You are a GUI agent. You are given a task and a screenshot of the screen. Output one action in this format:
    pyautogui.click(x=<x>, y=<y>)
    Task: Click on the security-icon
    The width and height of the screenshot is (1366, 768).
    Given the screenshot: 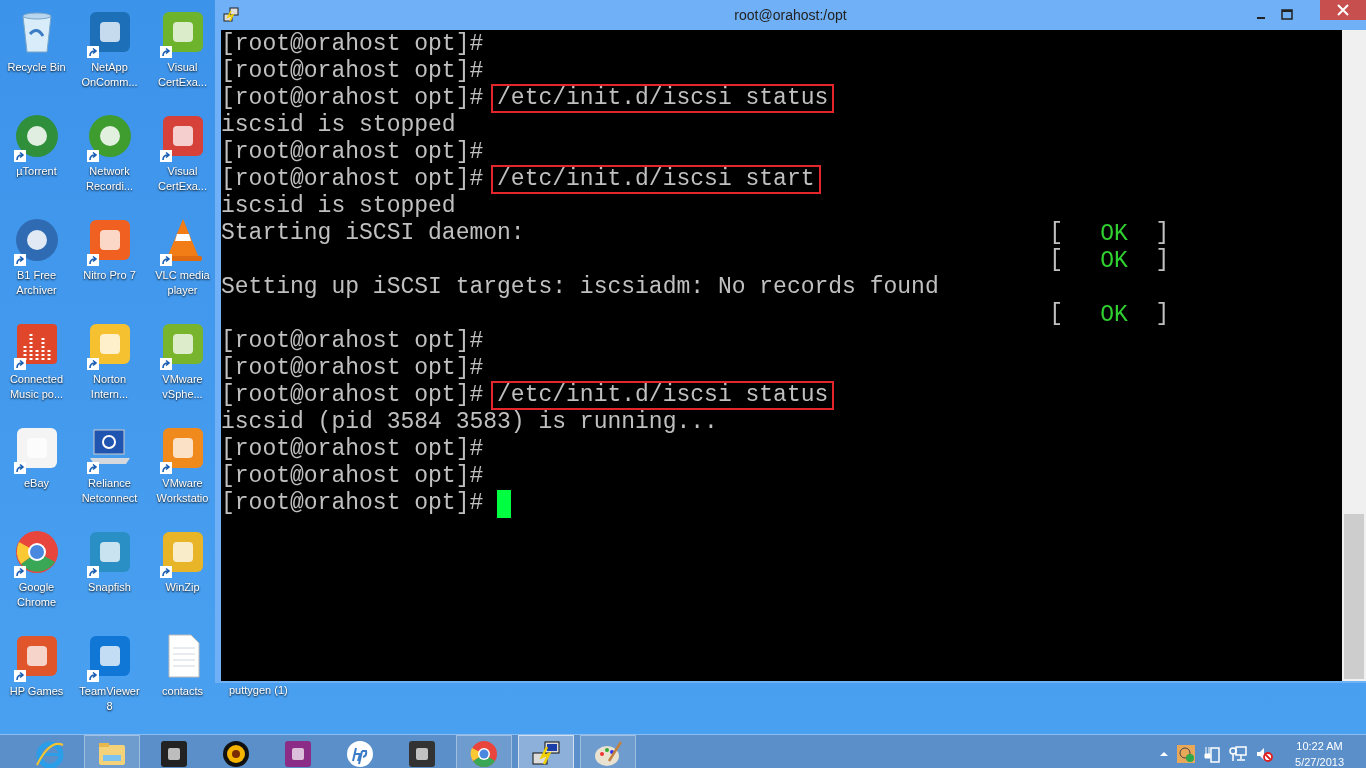 What is the action you would take?
    pyautogui.click(x=1186, y=754)
    